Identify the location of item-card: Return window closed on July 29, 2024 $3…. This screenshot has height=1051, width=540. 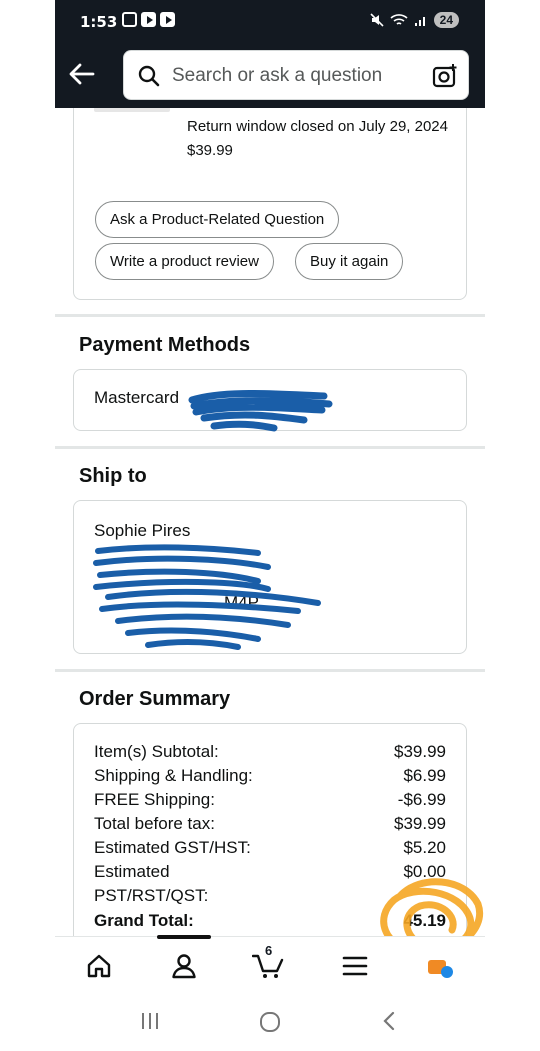
(270, 204).